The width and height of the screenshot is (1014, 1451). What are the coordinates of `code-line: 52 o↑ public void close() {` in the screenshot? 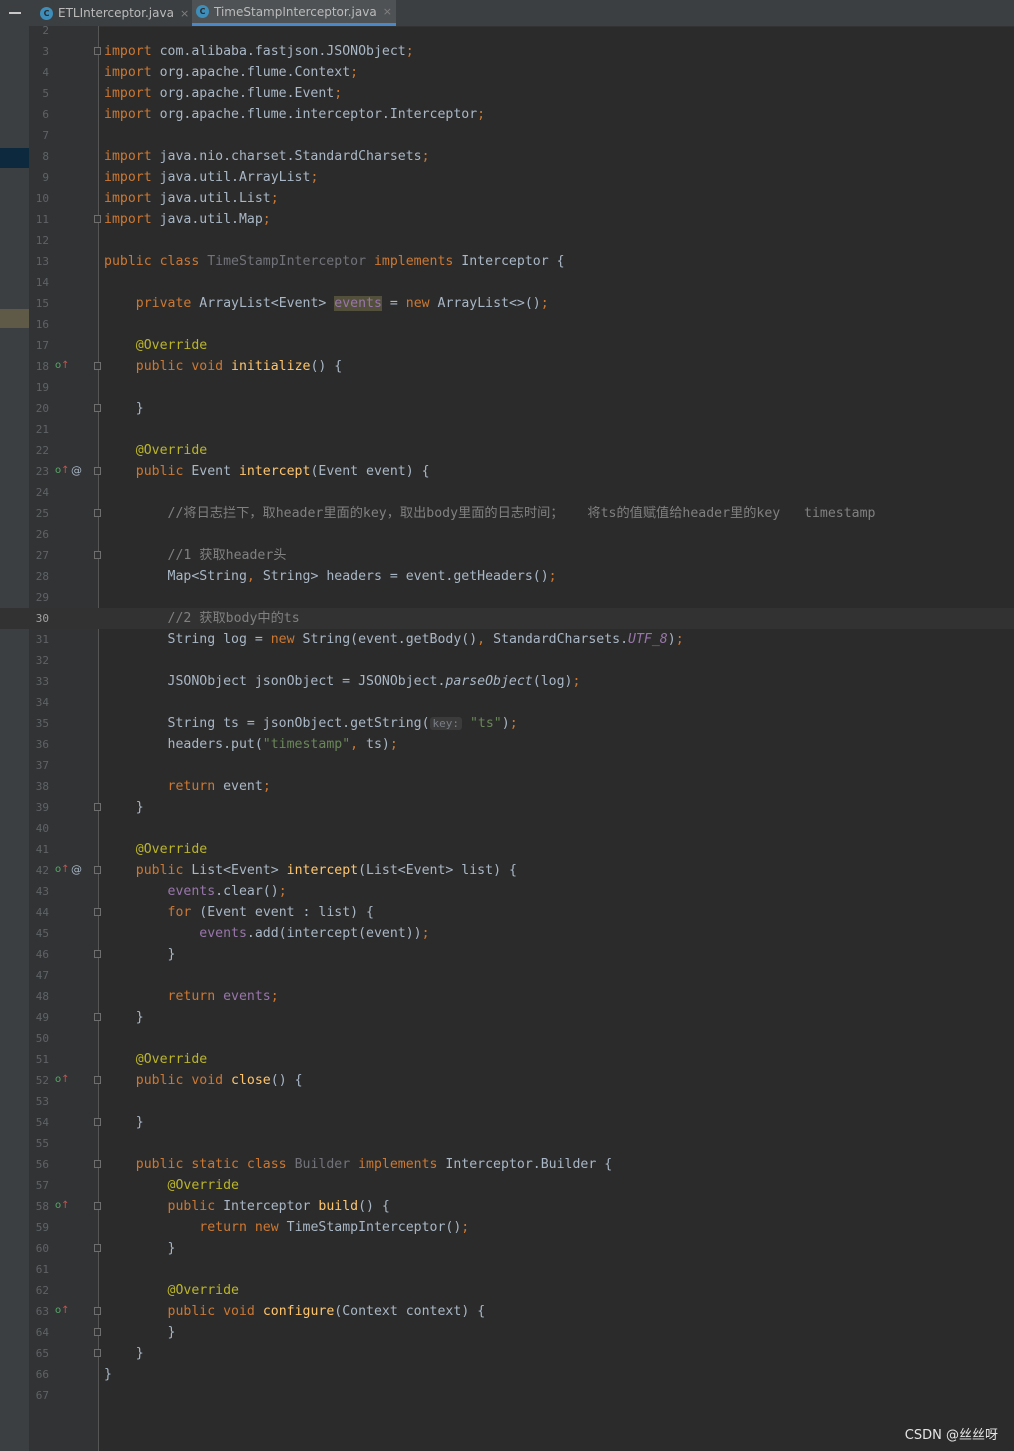 It's located at (507, 1080).